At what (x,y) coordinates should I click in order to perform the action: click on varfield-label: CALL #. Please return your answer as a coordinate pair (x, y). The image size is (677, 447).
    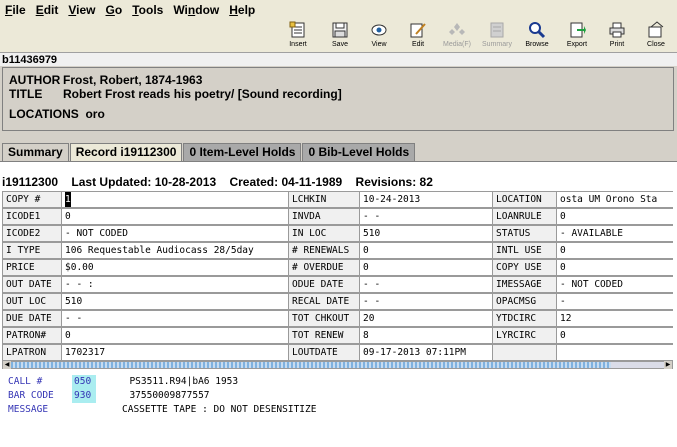
    Looking at the image, I should click on (25, 381).